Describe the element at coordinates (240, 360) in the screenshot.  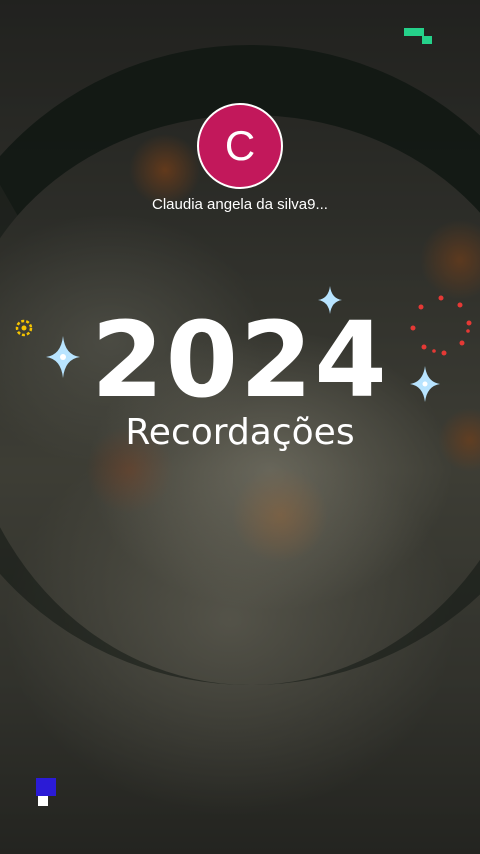
I see `year-title: 2024` at that location.